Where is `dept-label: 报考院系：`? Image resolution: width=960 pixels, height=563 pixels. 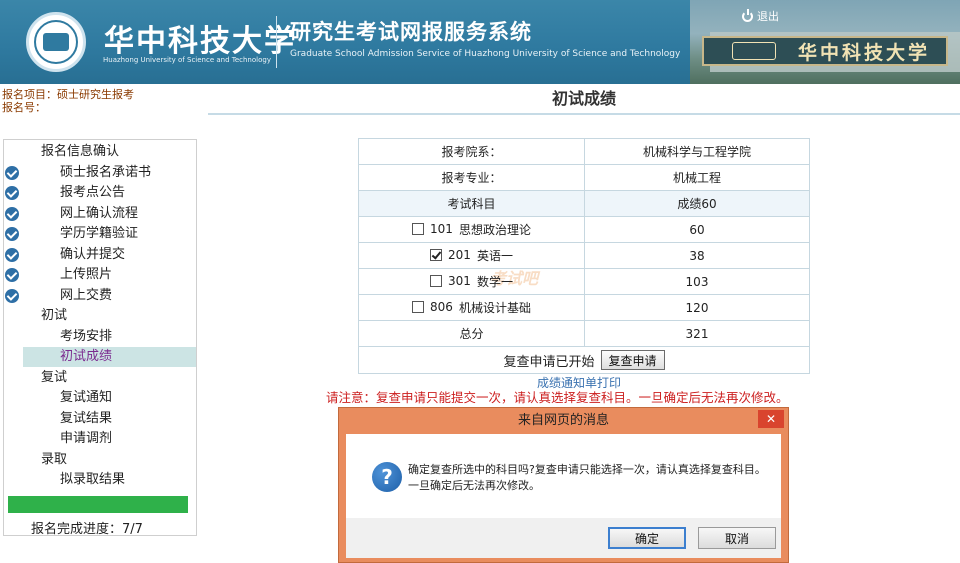
dept-label: 报考院系： is located at coordinates (471, 151).